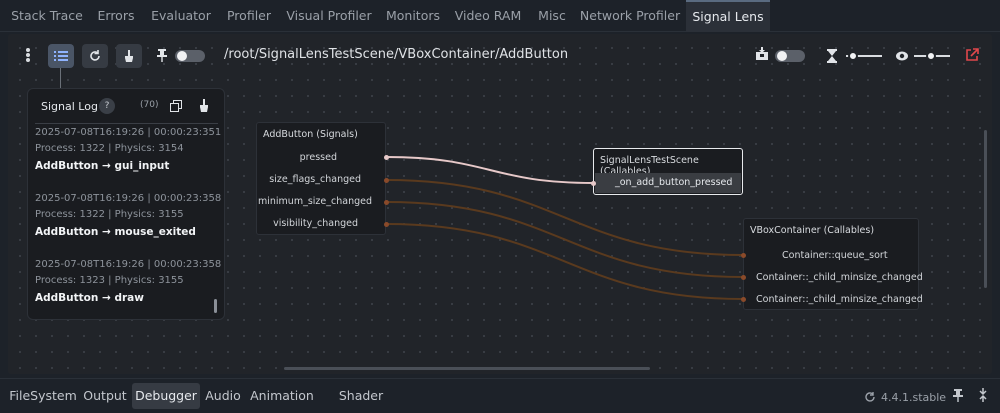 Image resolution: width=1000 pixels, height=413 pixels. I want to click on tab-animation: Animation, so click(282, 396).